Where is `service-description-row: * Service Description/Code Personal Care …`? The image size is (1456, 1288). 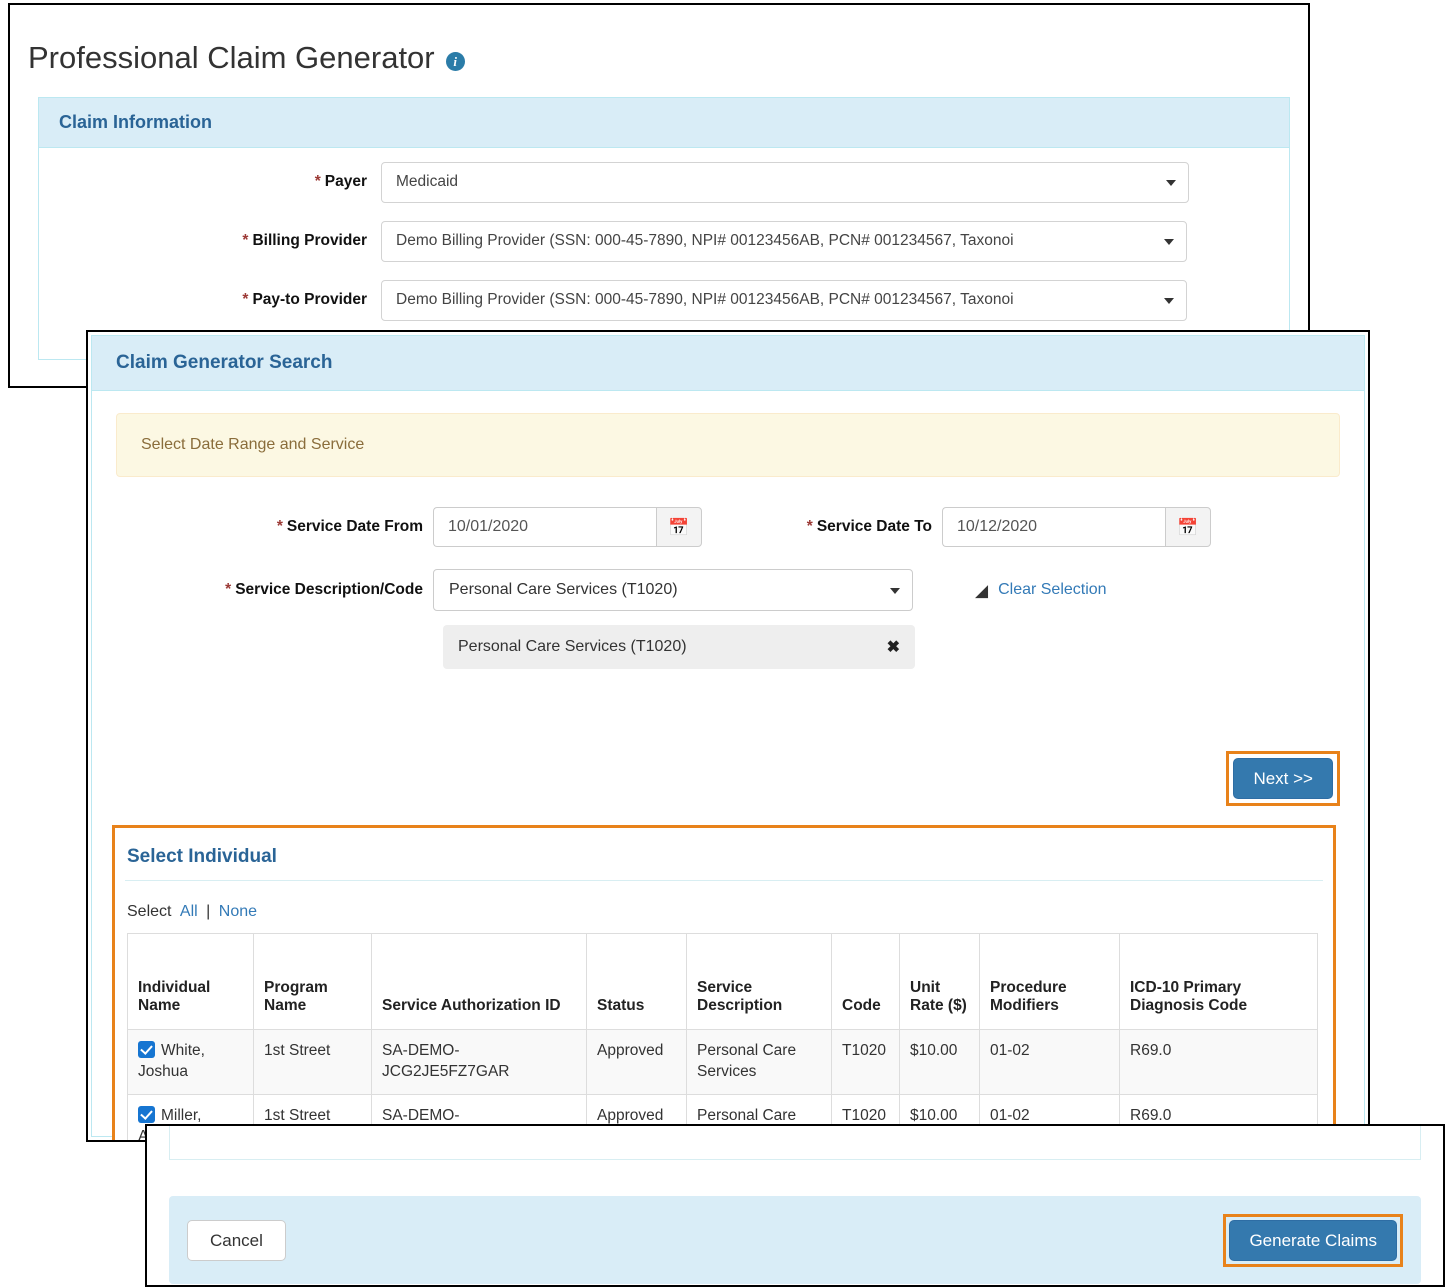 service-description-row: * Service Description/Code Personal Care … is located at coordinates (728, 590).